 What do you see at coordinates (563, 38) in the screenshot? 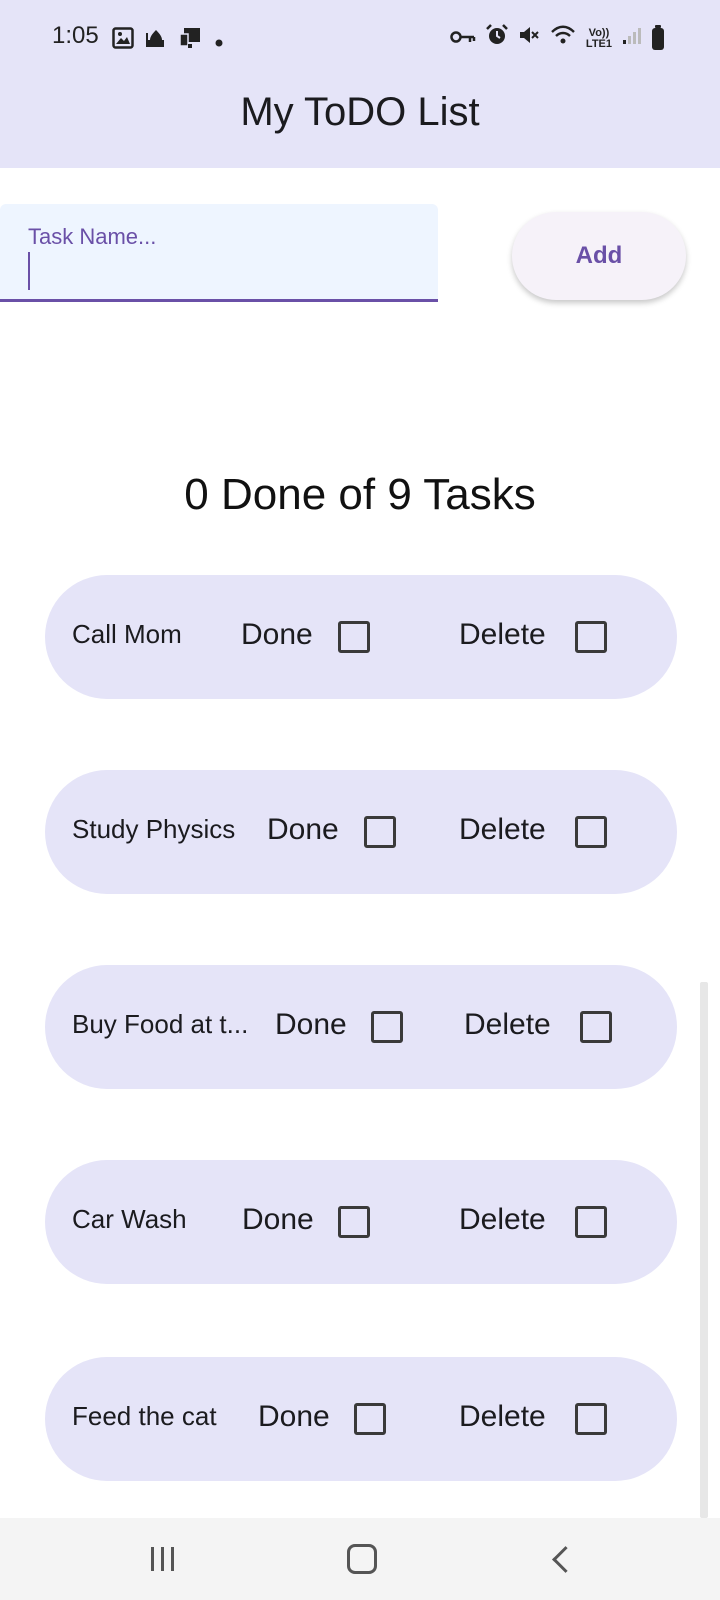
I see `wifi-icon` at bounding box center [563, 38].